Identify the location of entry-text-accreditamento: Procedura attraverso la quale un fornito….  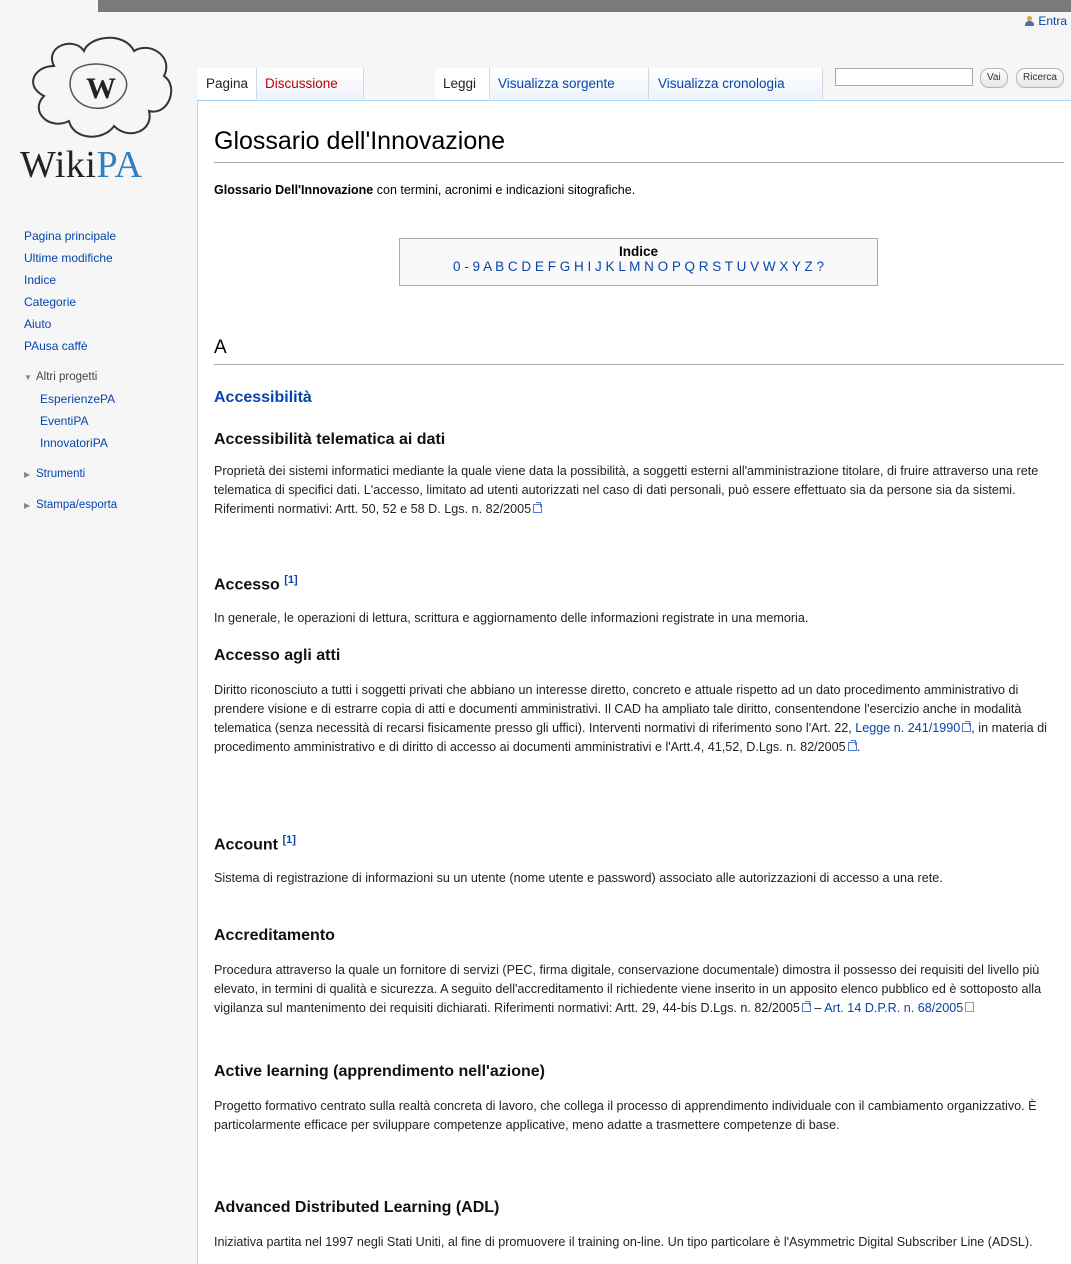
(639, 989).